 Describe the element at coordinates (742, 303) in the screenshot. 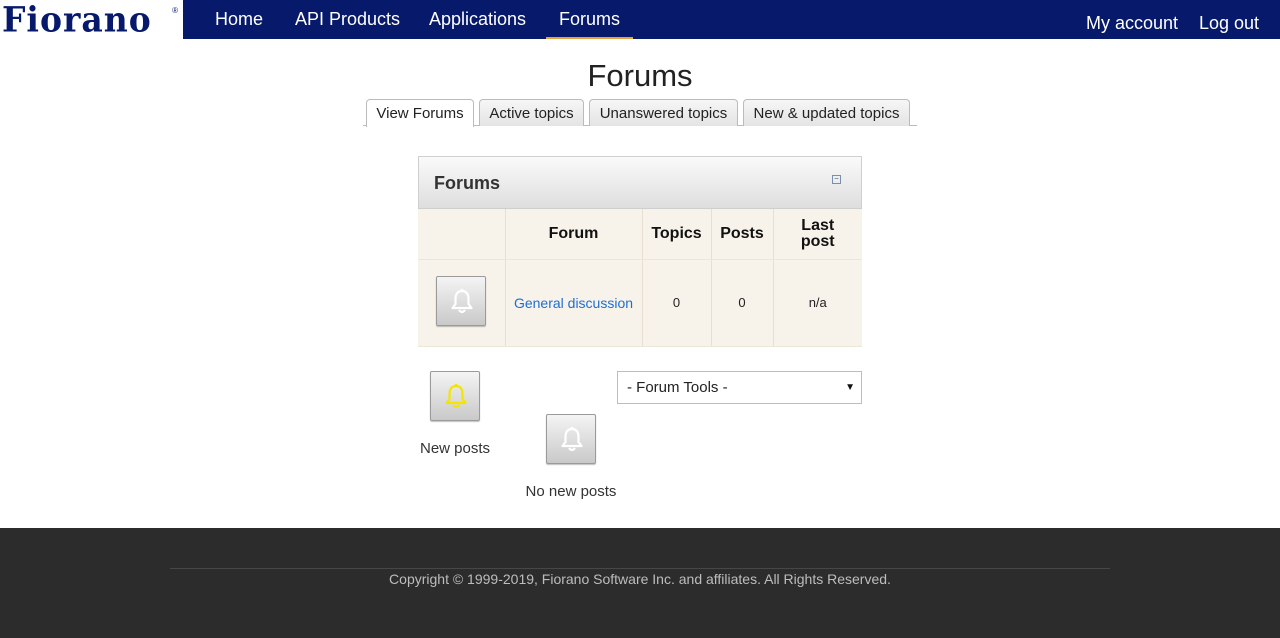

I see `forum-posts-count: 0` at that location.